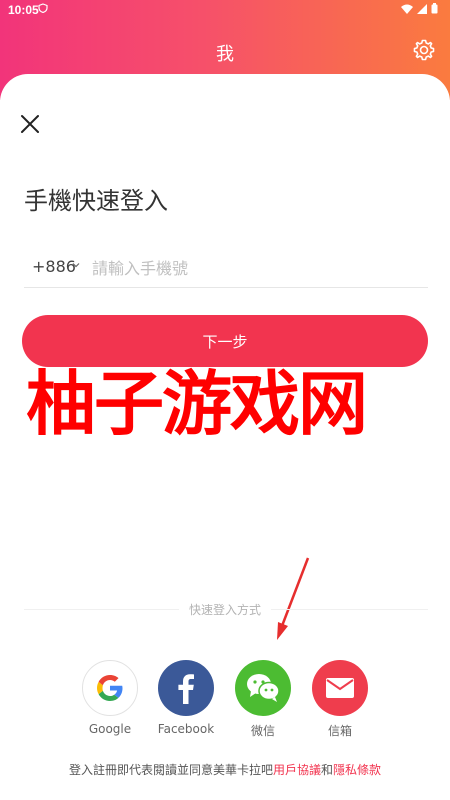  What do you see at coordinates (263, 688) in the screenshot?
I see `wechat-icon` at bounding box center [263, 688].